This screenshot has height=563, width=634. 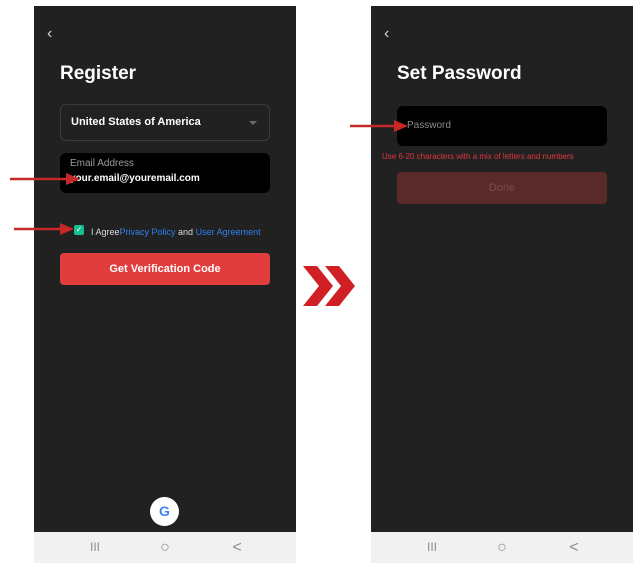 What do you see at coordinates (253, 123) in the screenshot?
I see `dropdown-caret-icon` at bounding box center [253, 123].